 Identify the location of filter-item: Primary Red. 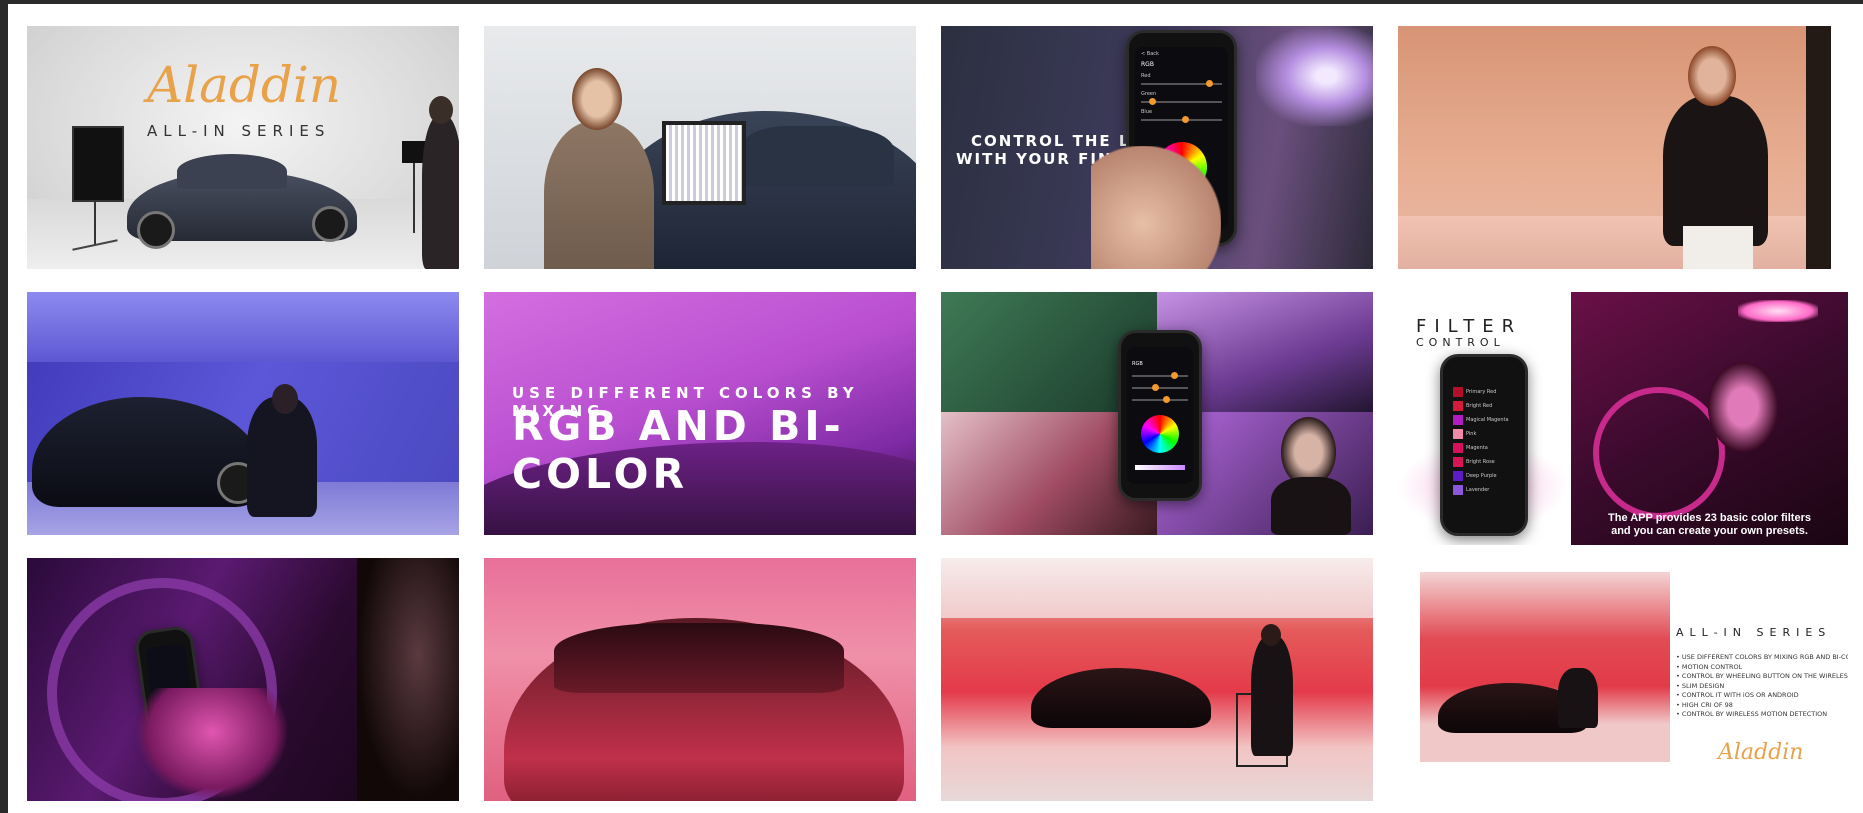
(1481, 392).